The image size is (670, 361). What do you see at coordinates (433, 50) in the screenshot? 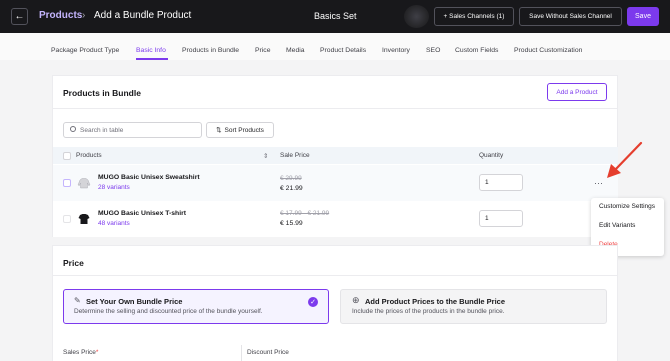
I see `tab-seo: SEO` at bounding box center [433, 50].